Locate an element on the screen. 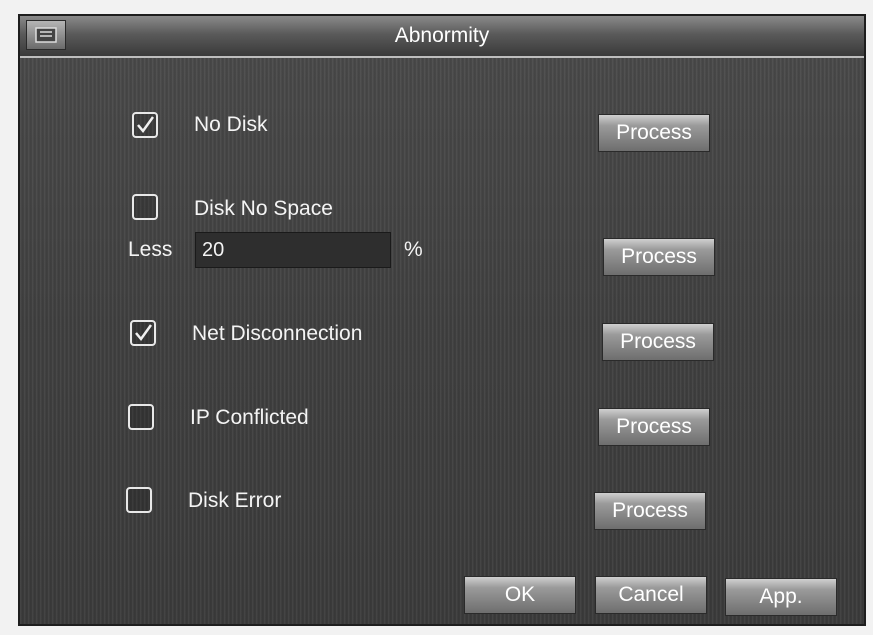 This screenshot has height=635, width=873. disk-no-space-label: Disk No Space is located at coordinates (263, 208).